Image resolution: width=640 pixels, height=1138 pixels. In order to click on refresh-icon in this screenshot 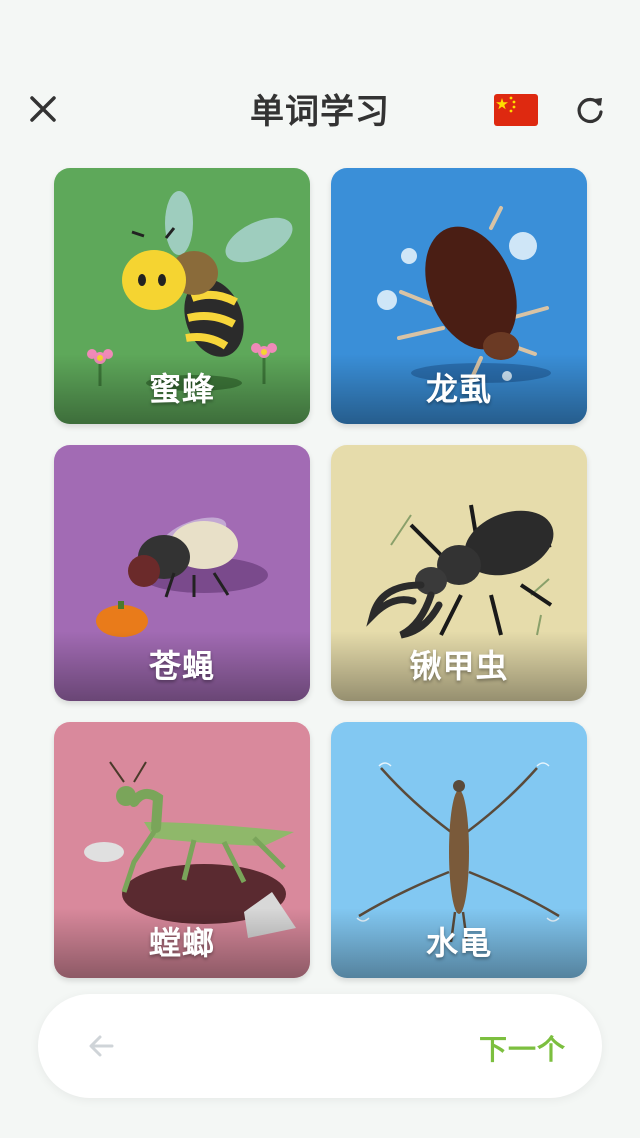, I will do `click(590, 110)`.